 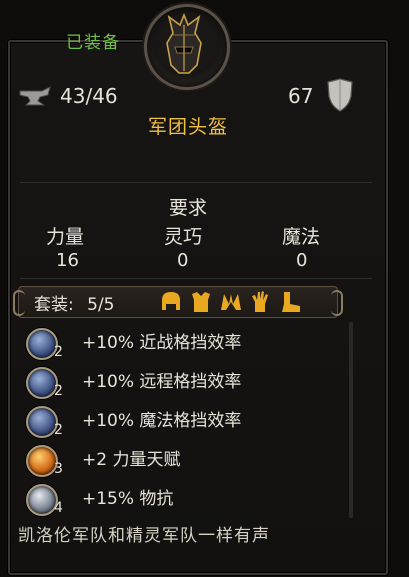 What do you see at coordinates (89, 96) in the screenshot?
I see `weight-value: 43/46` at bounding box center [89, 96].